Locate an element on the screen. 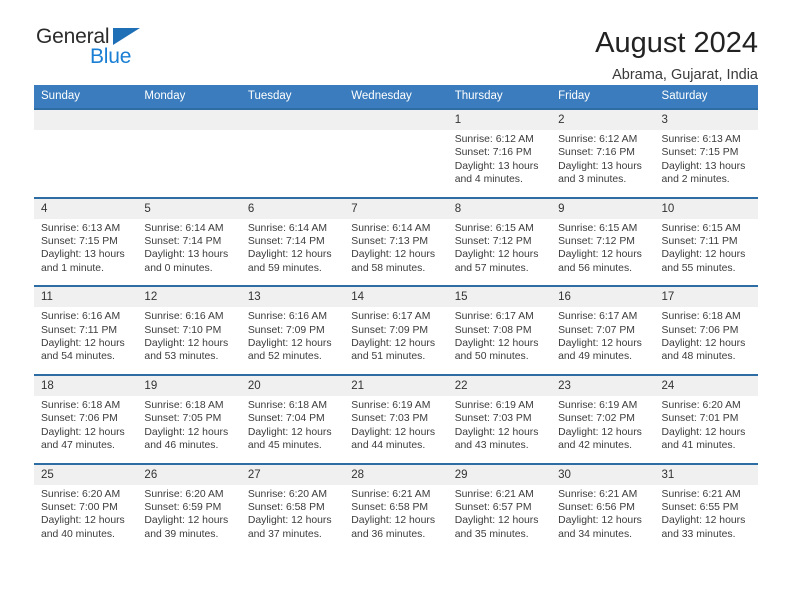  day-number: 23 is located at coordinates (603, 385).